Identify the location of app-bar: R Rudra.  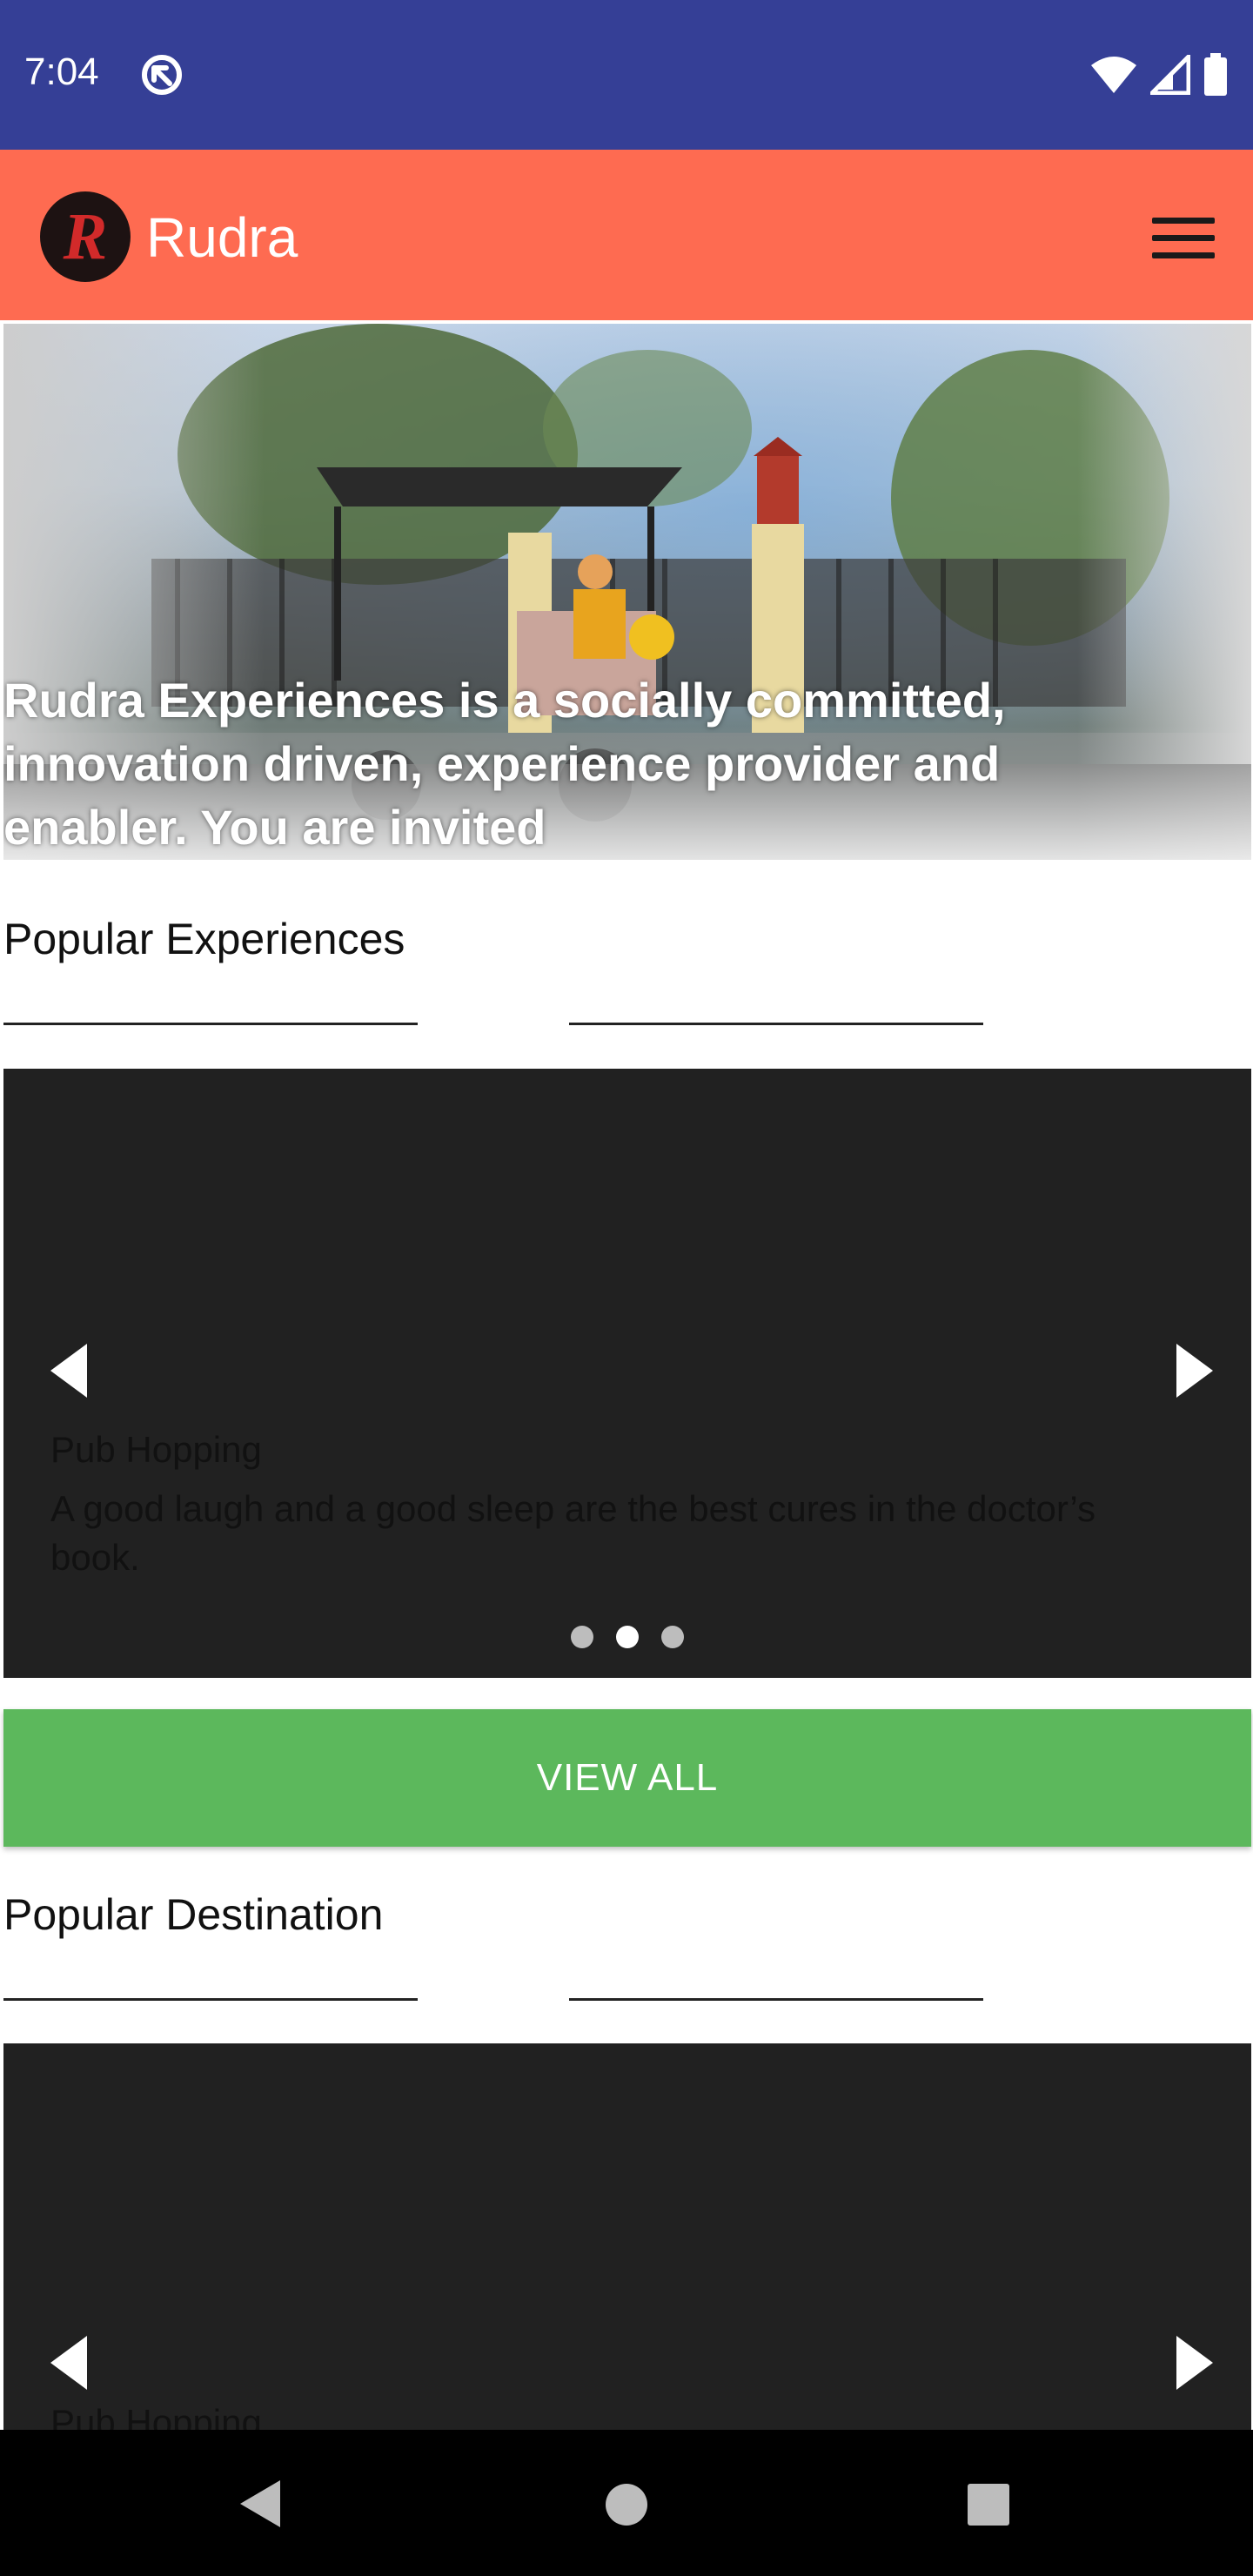
(626, 235).